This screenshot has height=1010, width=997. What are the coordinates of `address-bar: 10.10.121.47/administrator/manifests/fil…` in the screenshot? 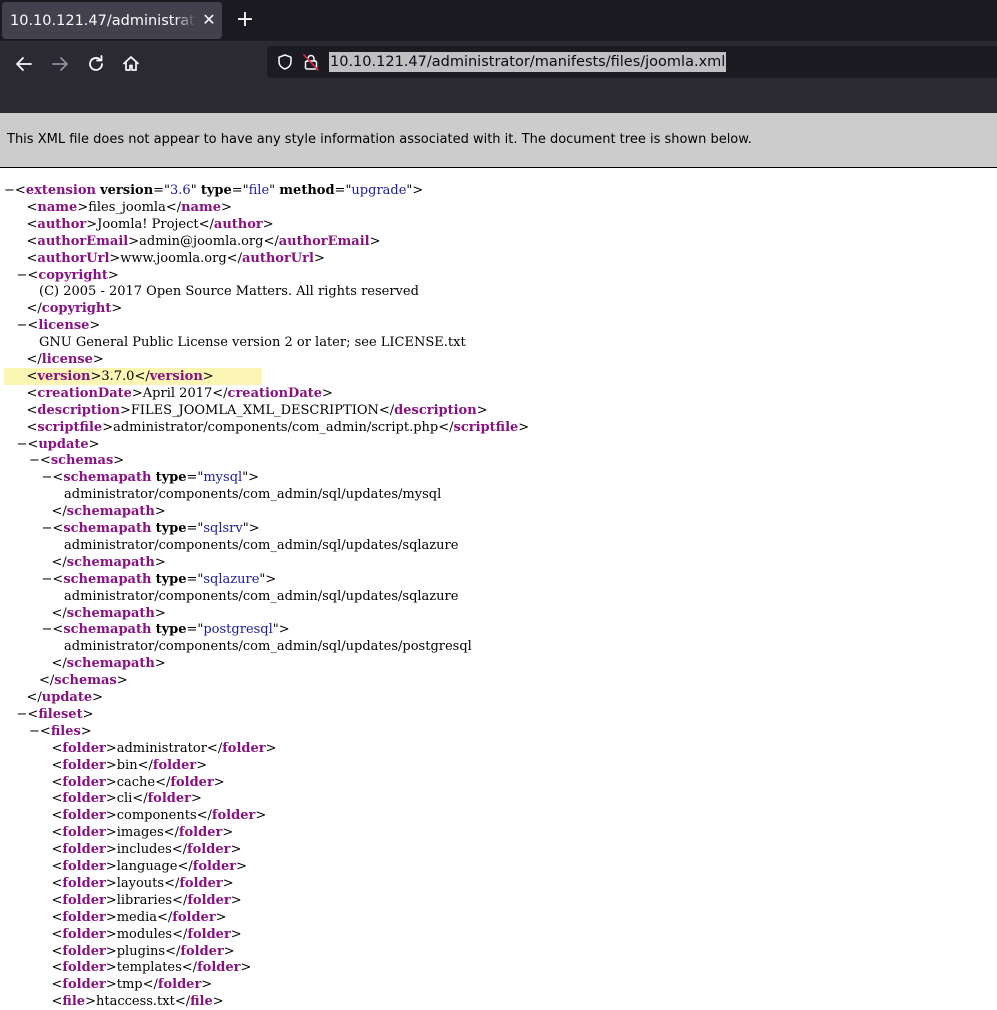 It's located at (632, 62).